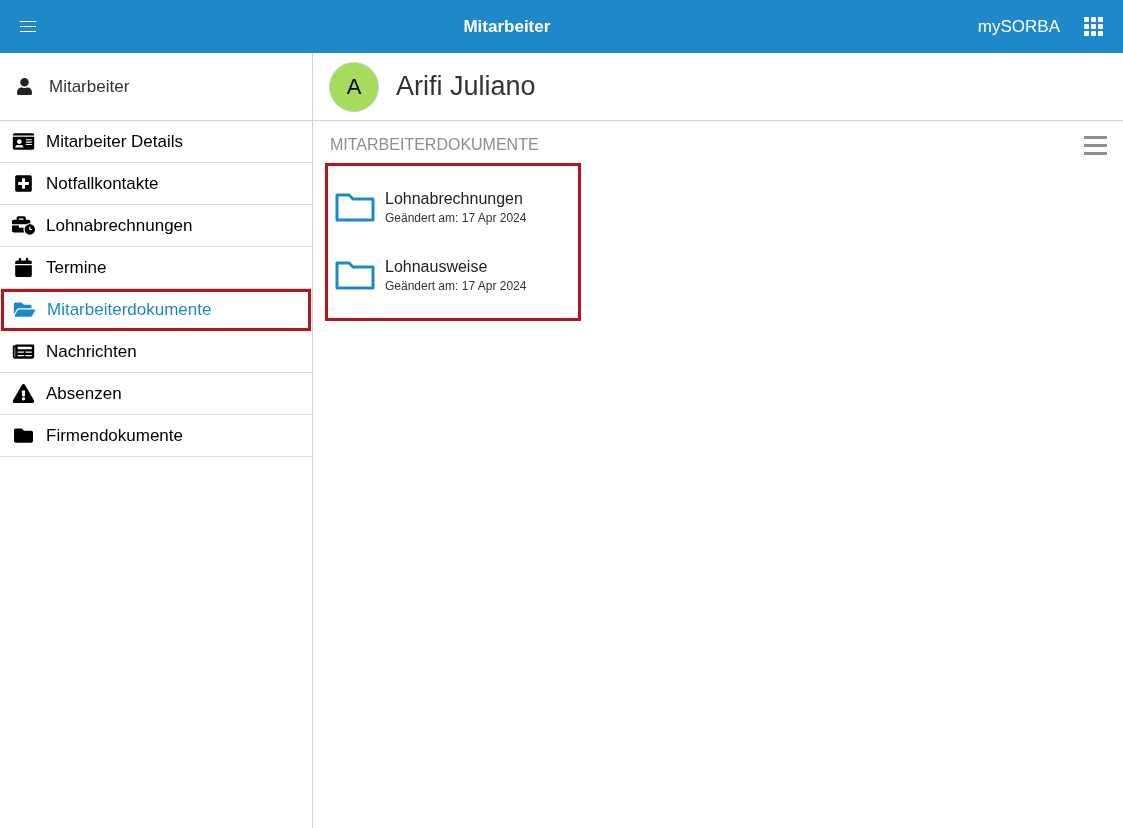  Describe the element at coordinates (24, 86) in the screenshot. I see `person-icon` at that location.